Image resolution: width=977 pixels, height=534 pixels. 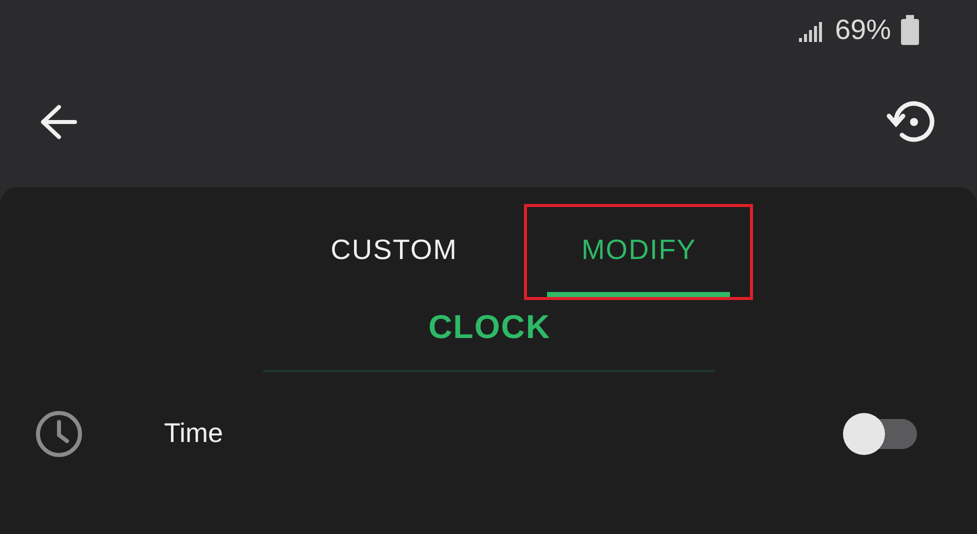 I want to click on setting-label: Time, so click(x=194, y=433).